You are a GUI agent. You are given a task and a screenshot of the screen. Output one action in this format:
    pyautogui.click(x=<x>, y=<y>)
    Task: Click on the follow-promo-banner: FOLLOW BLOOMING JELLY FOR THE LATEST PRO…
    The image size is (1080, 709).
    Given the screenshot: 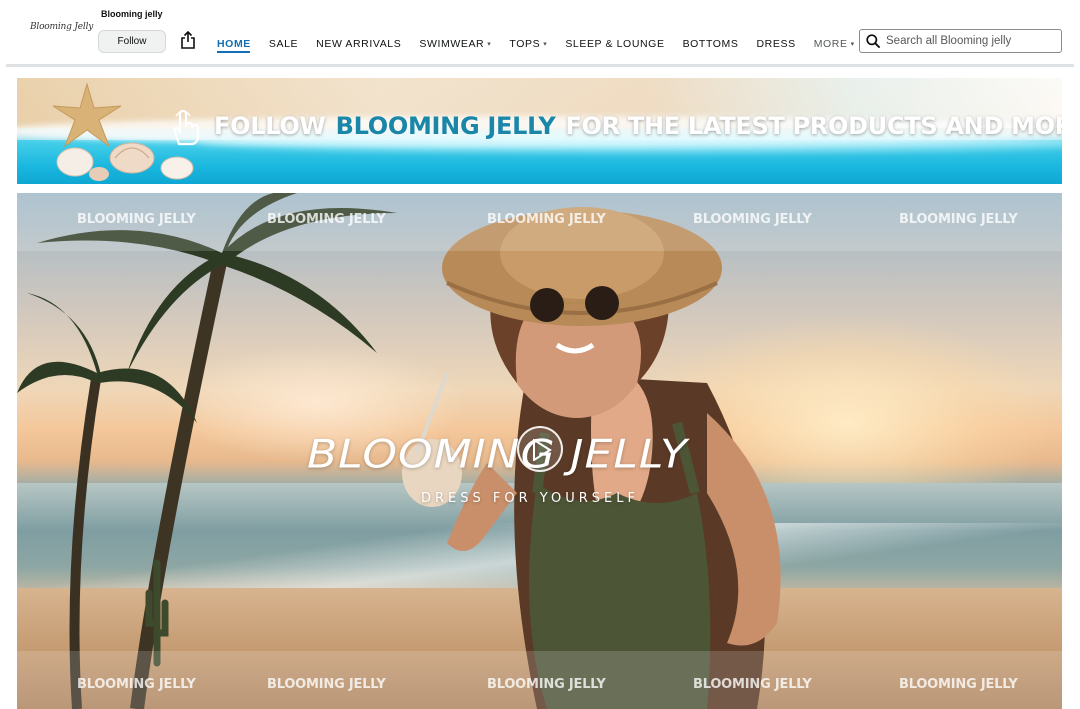 What is the action you would take?
    pyautogui.click(x=539, y=131)
    